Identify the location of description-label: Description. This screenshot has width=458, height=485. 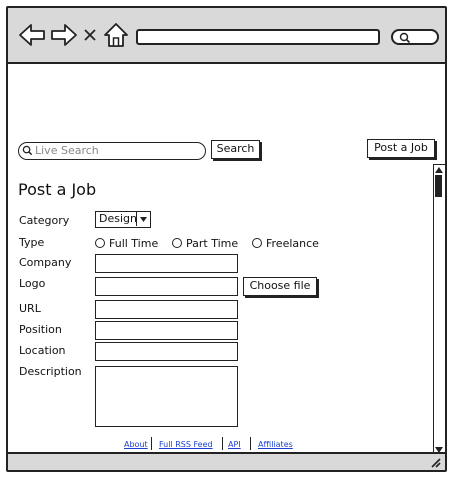
(50, 371).